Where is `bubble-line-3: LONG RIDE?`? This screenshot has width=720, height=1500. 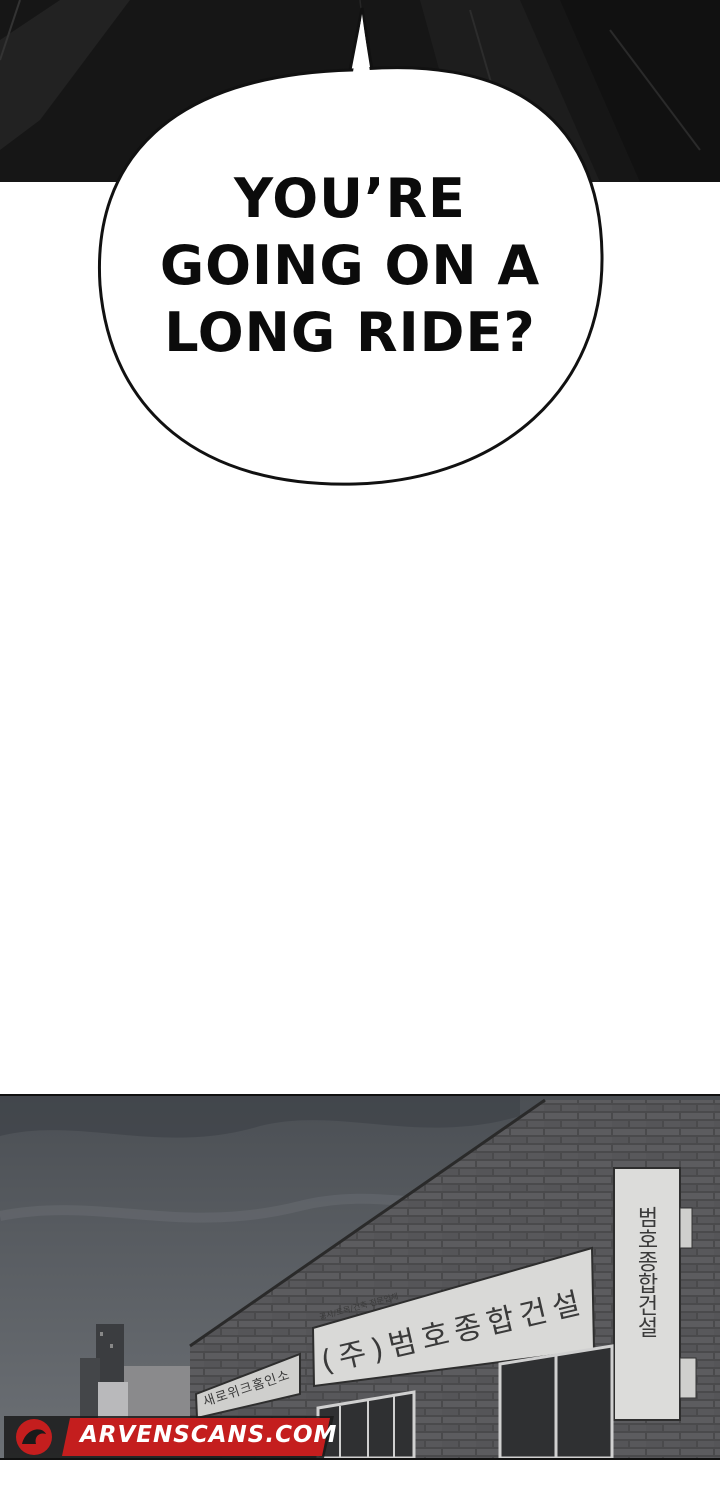 bubble-line-3: LONG RIDE? is located at coordinates (350, 332).